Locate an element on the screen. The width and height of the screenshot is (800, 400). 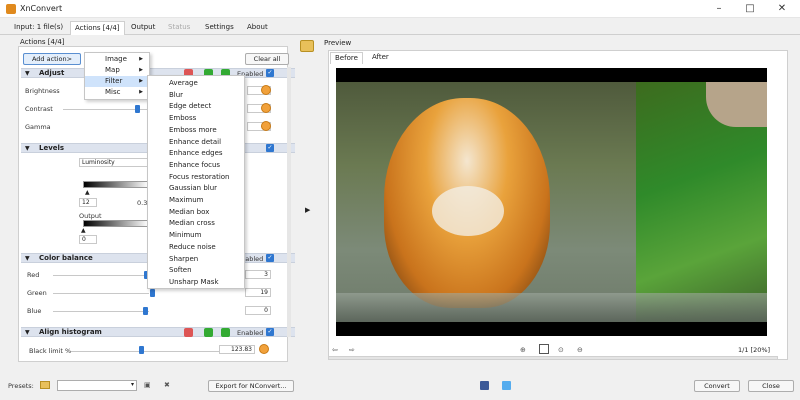
filter-menu-item: Soften is located at coordinates (196, 271).